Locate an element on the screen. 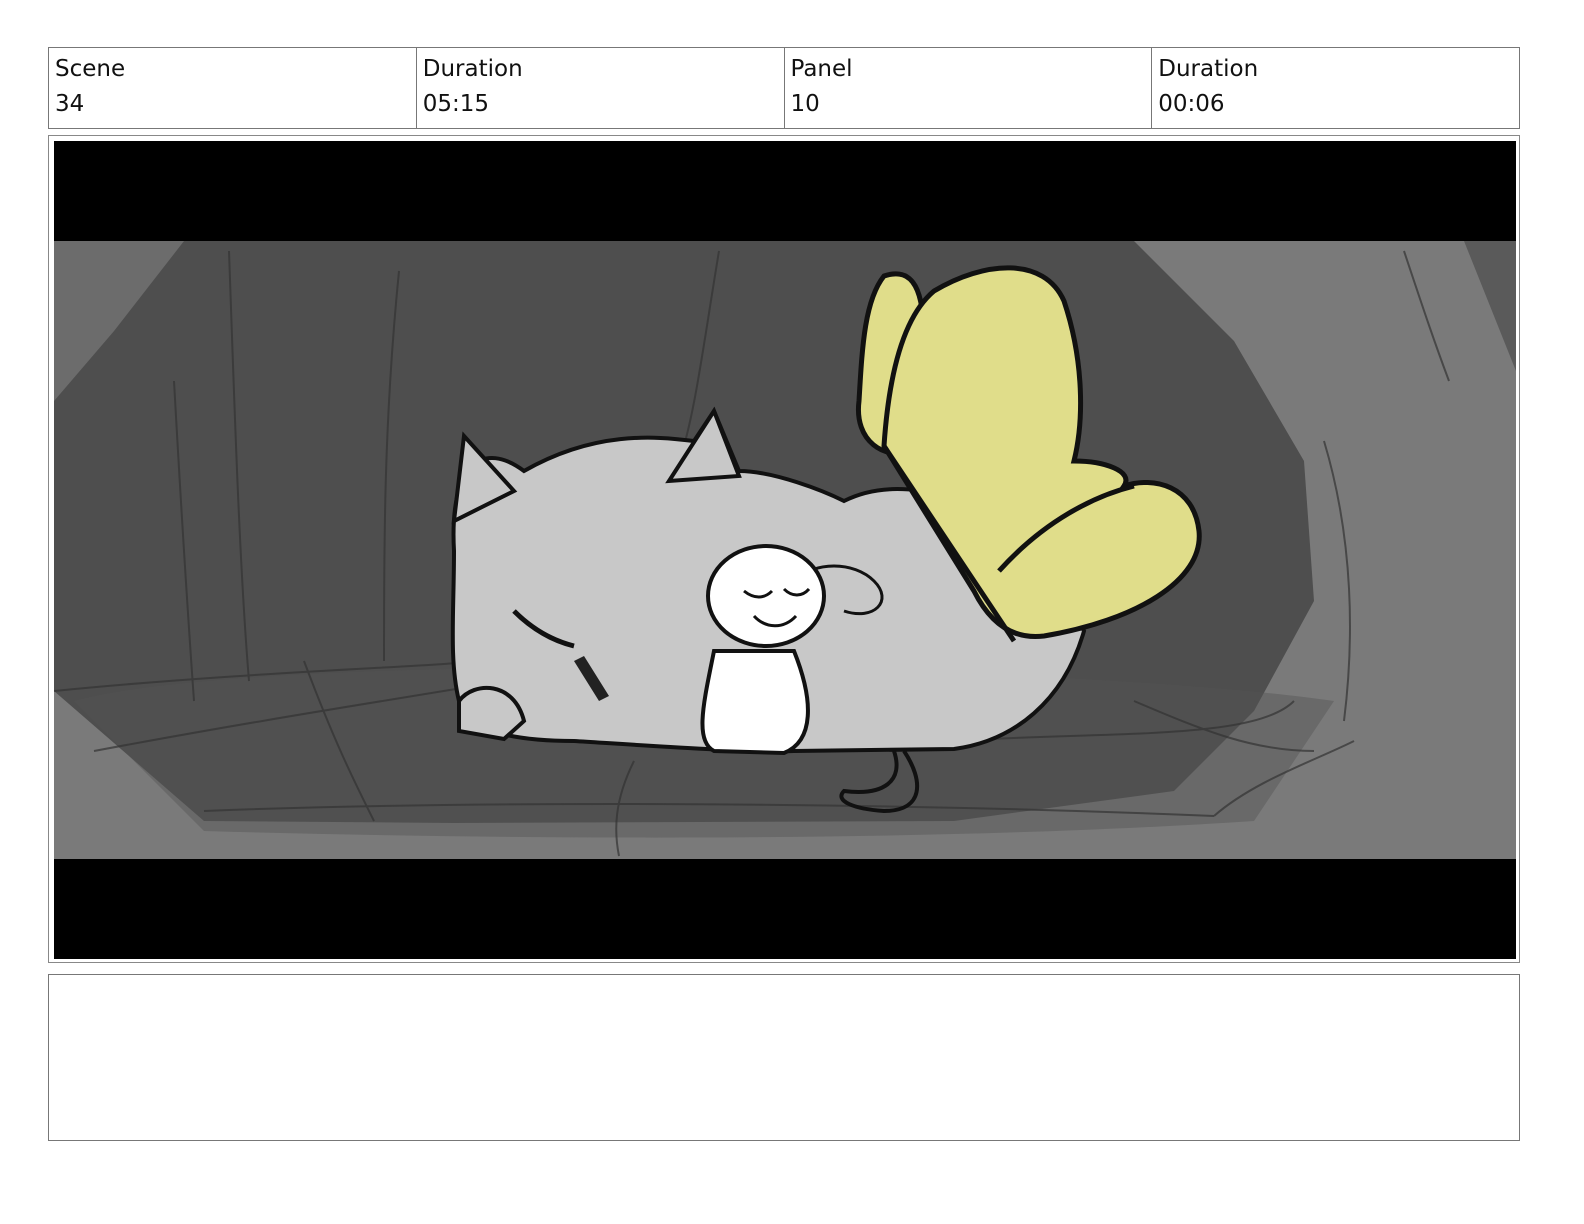 The width and height of the screenshot is (1584, 1224). scene-duration-cell: Duration 05:15 is located at coordinates (601, 88).